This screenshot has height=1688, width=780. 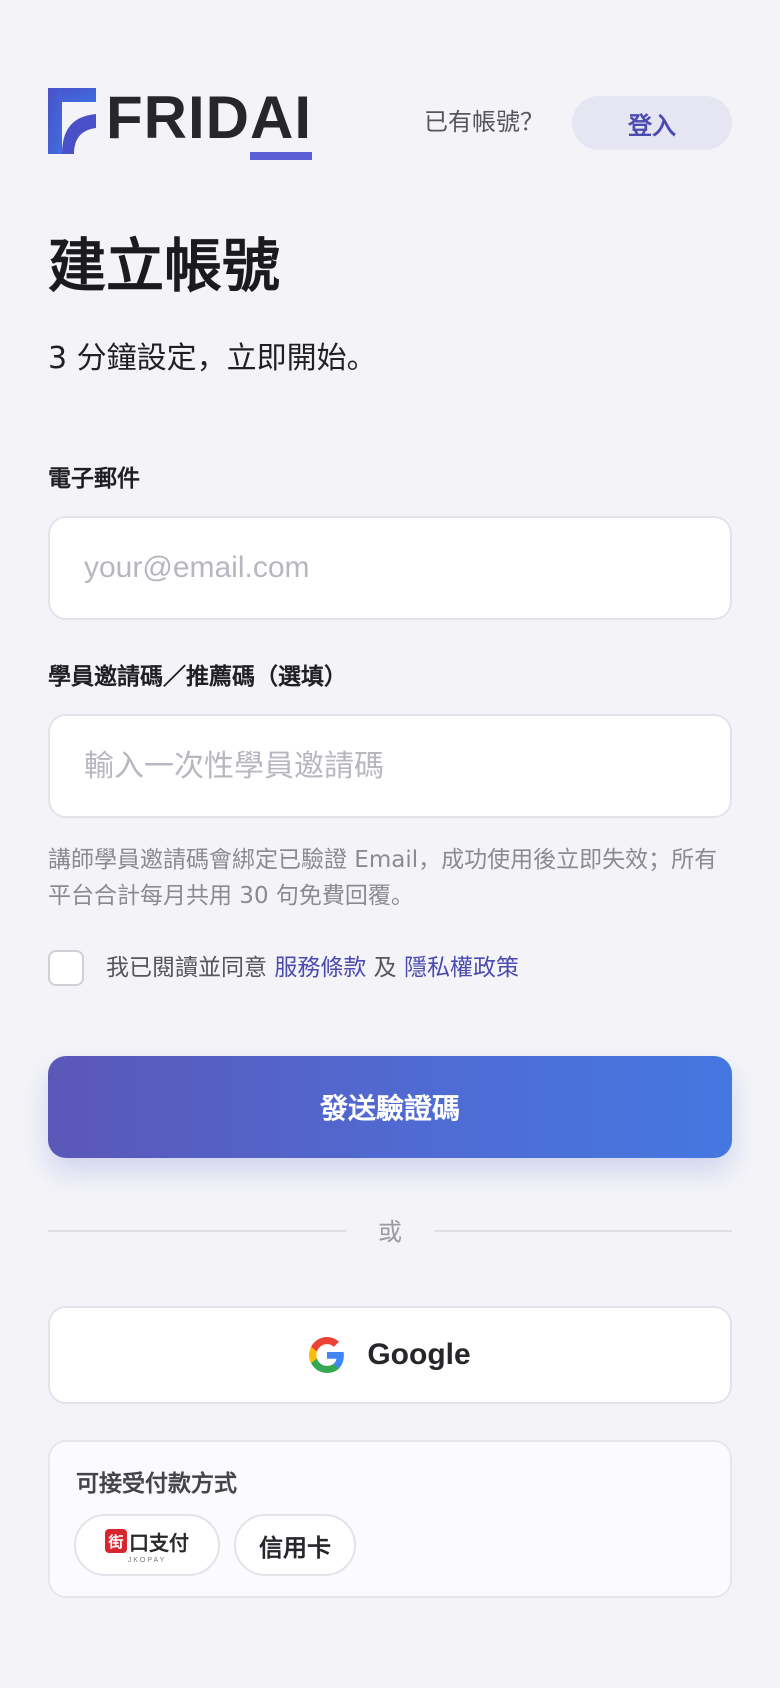 I want to click on logo-text-accent: AI, so click(x=280, y=122).